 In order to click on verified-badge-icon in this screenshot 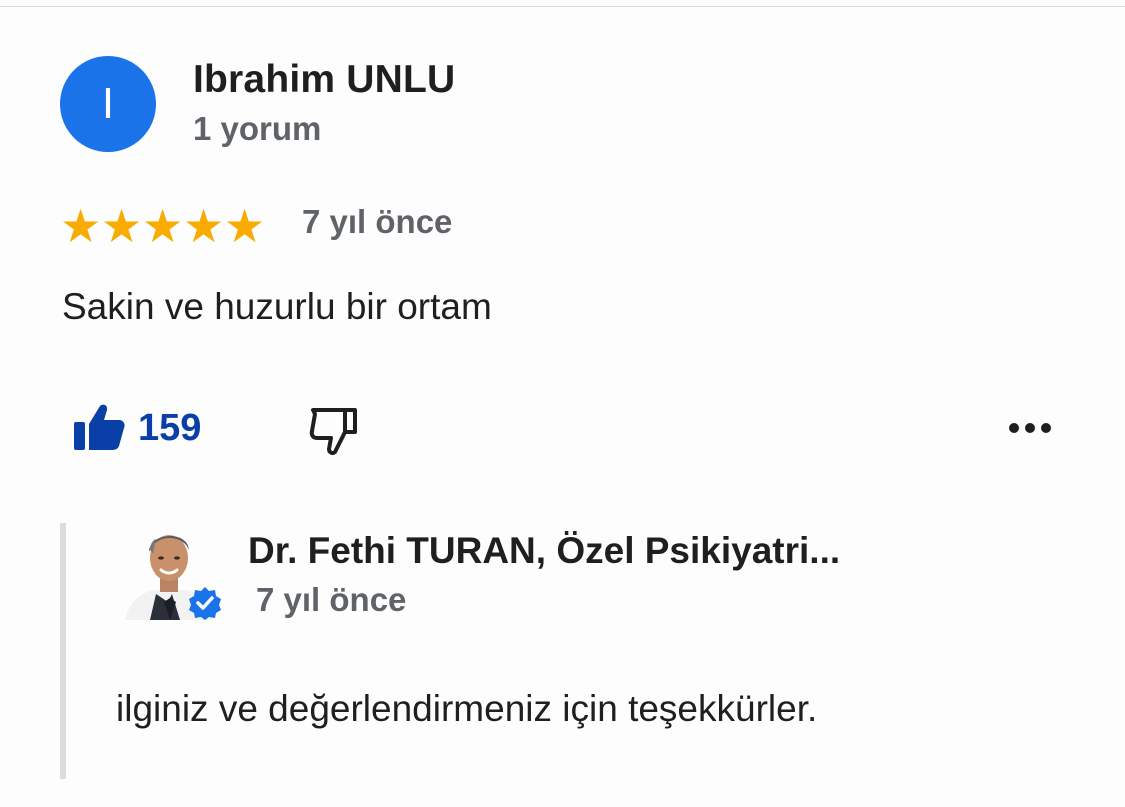, I will do `click(205, 603)`.